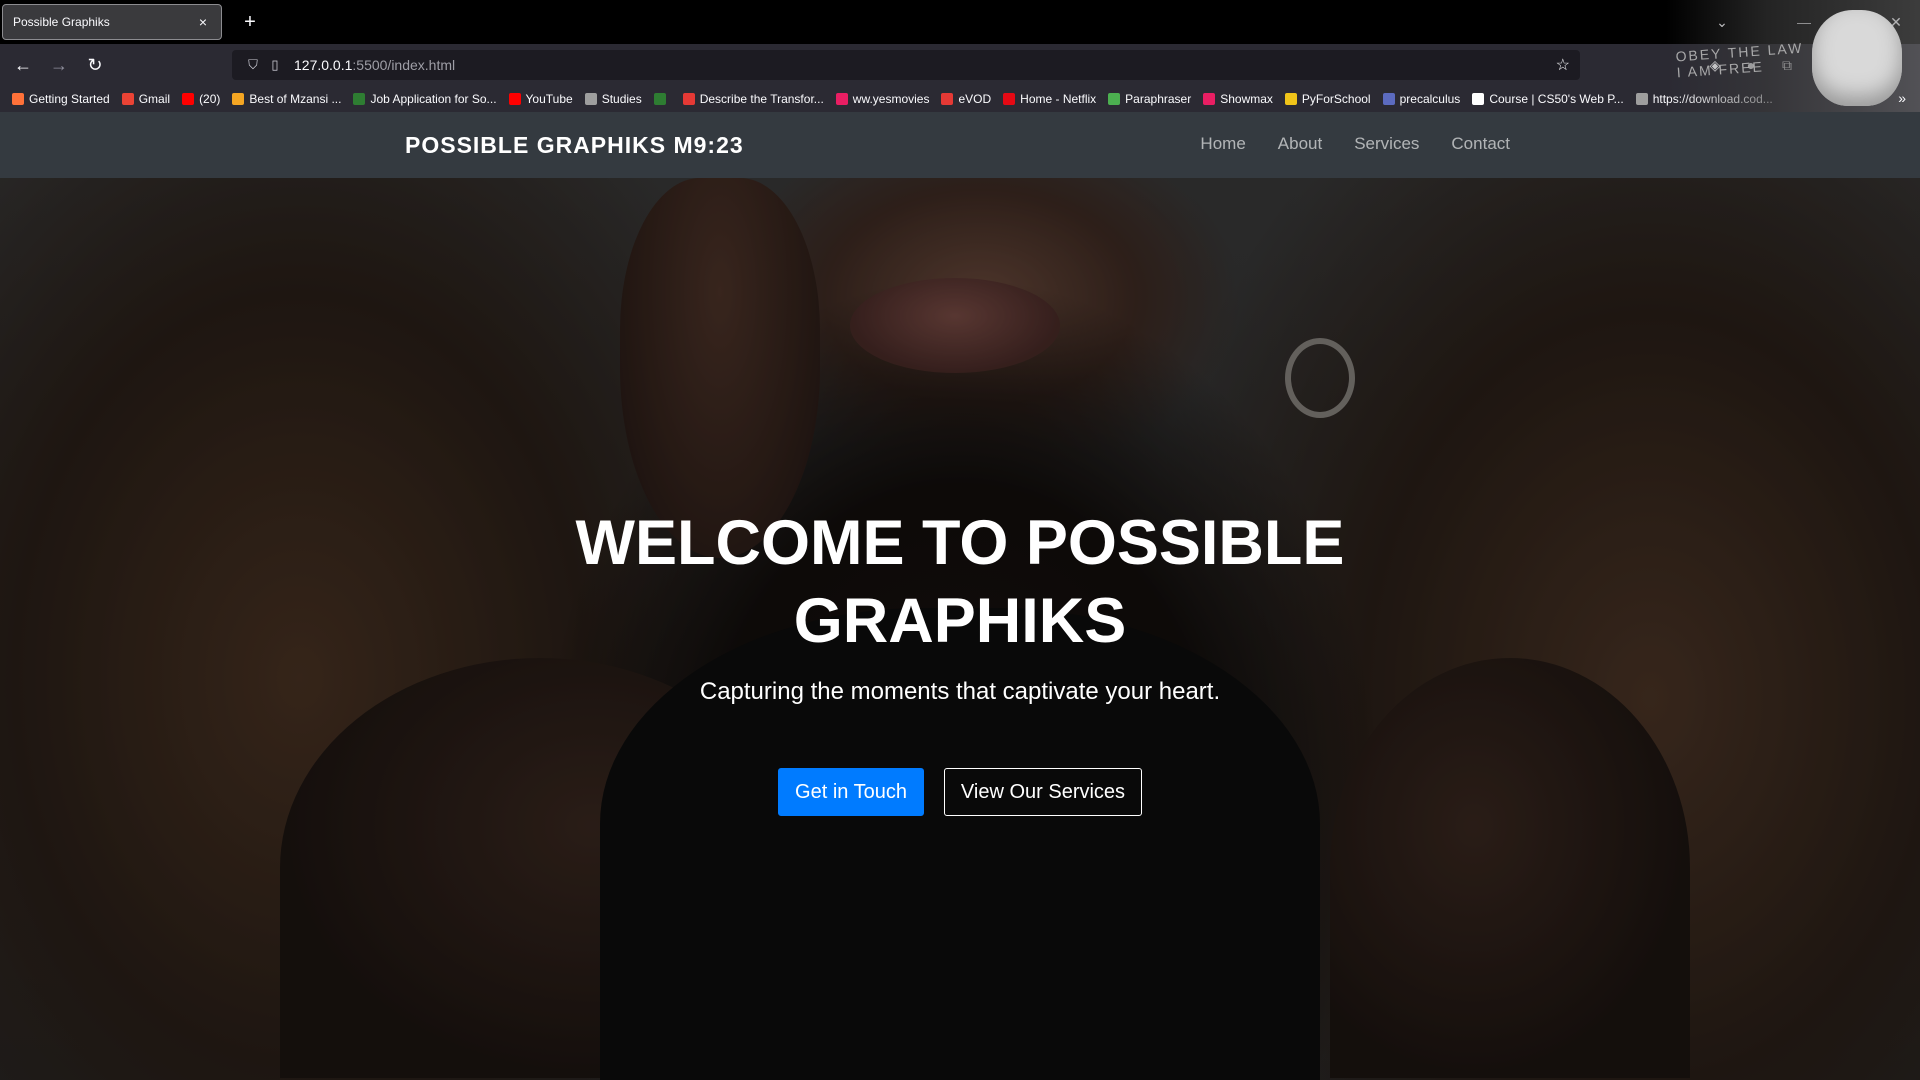 The image size is (1920, 1080). What do you see at coordinates (1857, 58) in the screenshot?
I see `mask-face-image` at bounding box center [1857, 58].